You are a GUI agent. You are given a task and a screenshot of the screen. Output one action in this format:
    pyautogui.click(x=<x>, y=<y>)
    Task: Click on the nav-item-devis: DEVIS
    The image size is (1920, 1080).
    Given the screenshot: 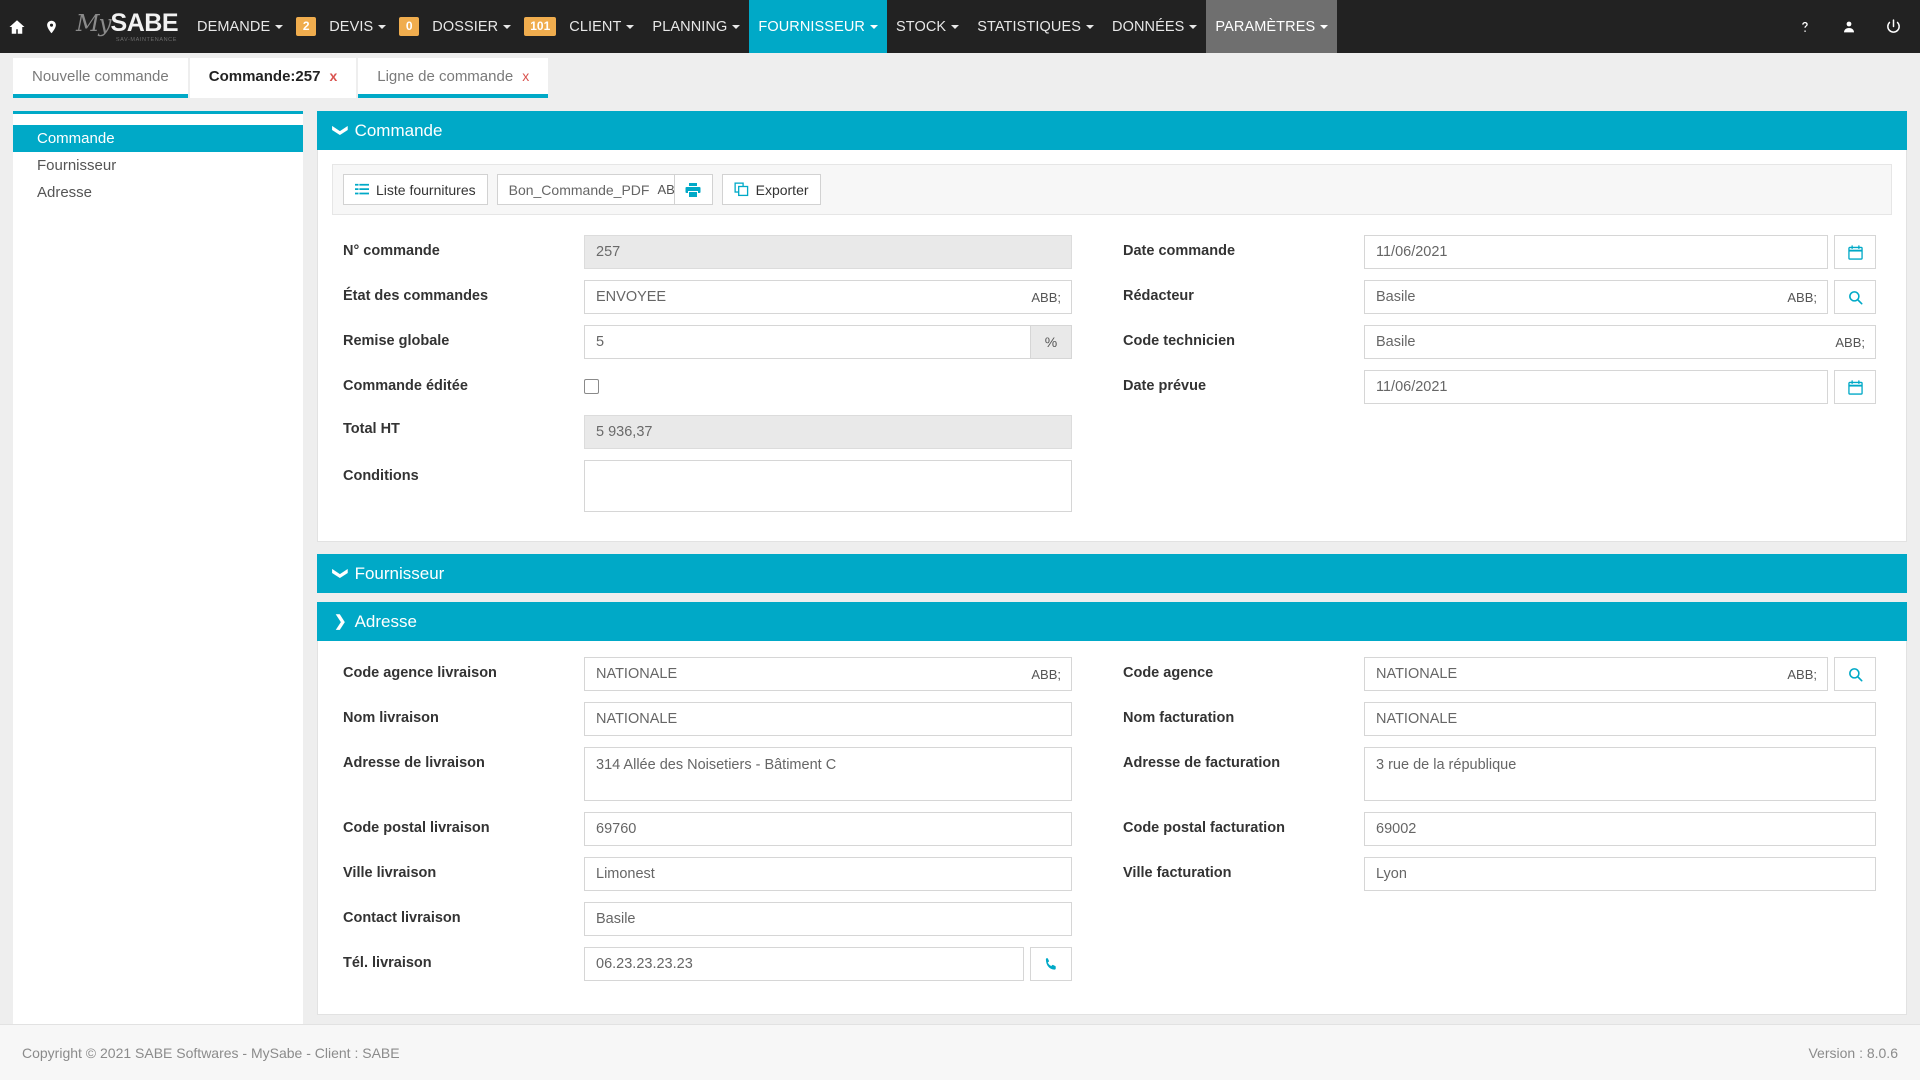 What is the action you would take?
    pyautogui.click(x=357, y=26)
    